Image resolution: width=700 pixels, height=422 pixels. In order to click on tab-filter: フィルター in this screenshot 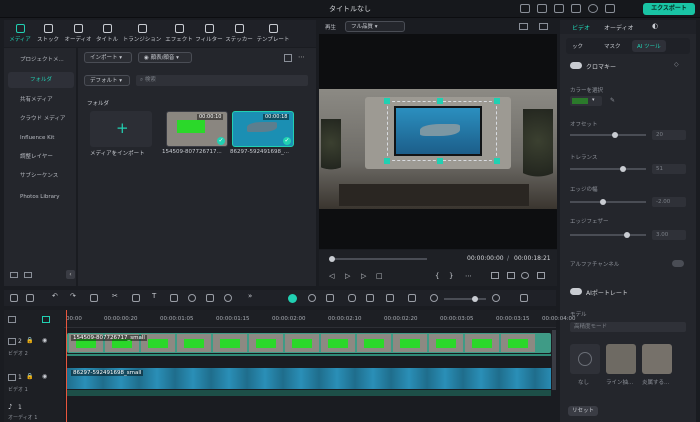, I will do `click(209, 33)`.